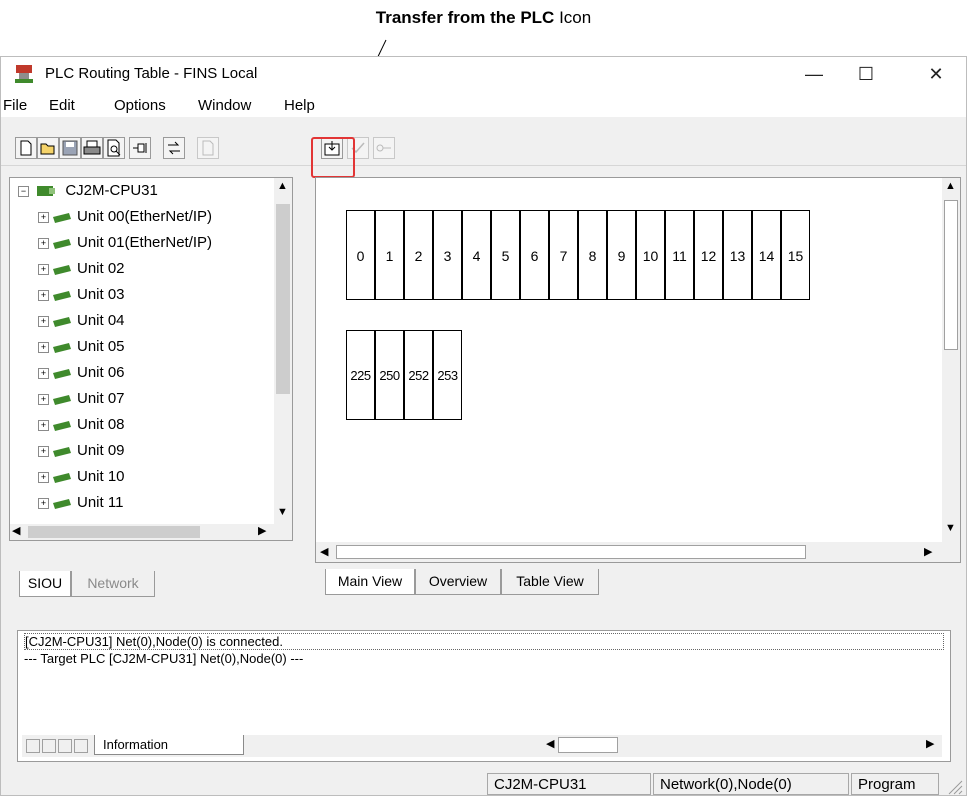 The width and height of the screenshot is (967, 796). Describe the element at coordinates (505, 255) in the screenshot. I see `slot-cell: 5` at that location.